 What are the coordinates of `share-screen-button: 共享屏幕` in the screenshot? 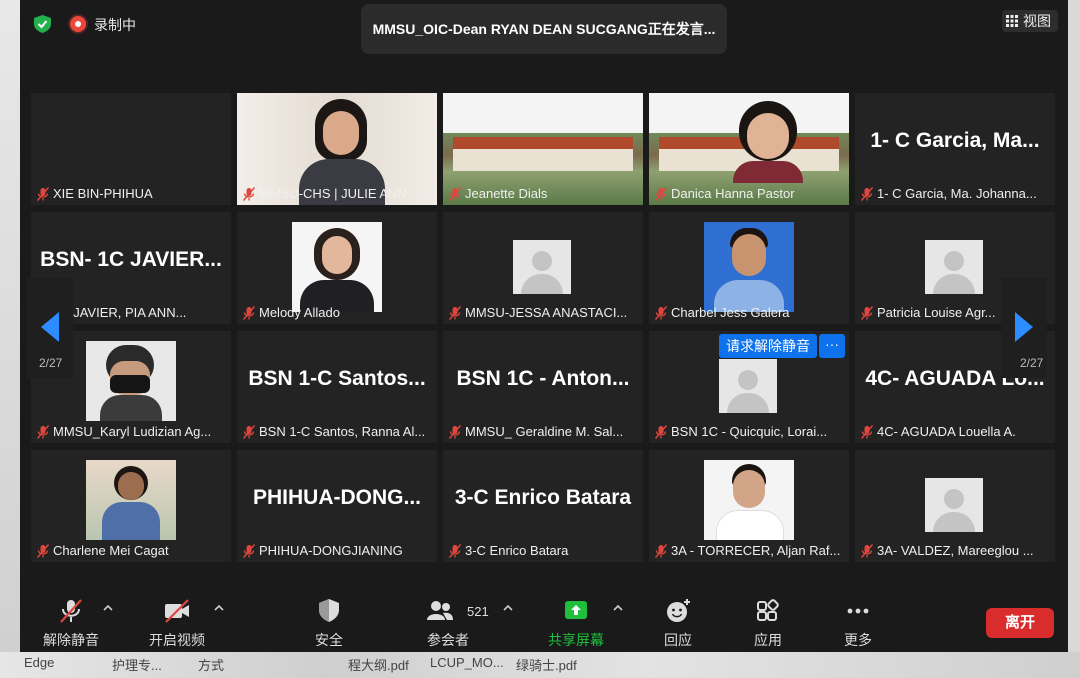 It's located at (576, 622).